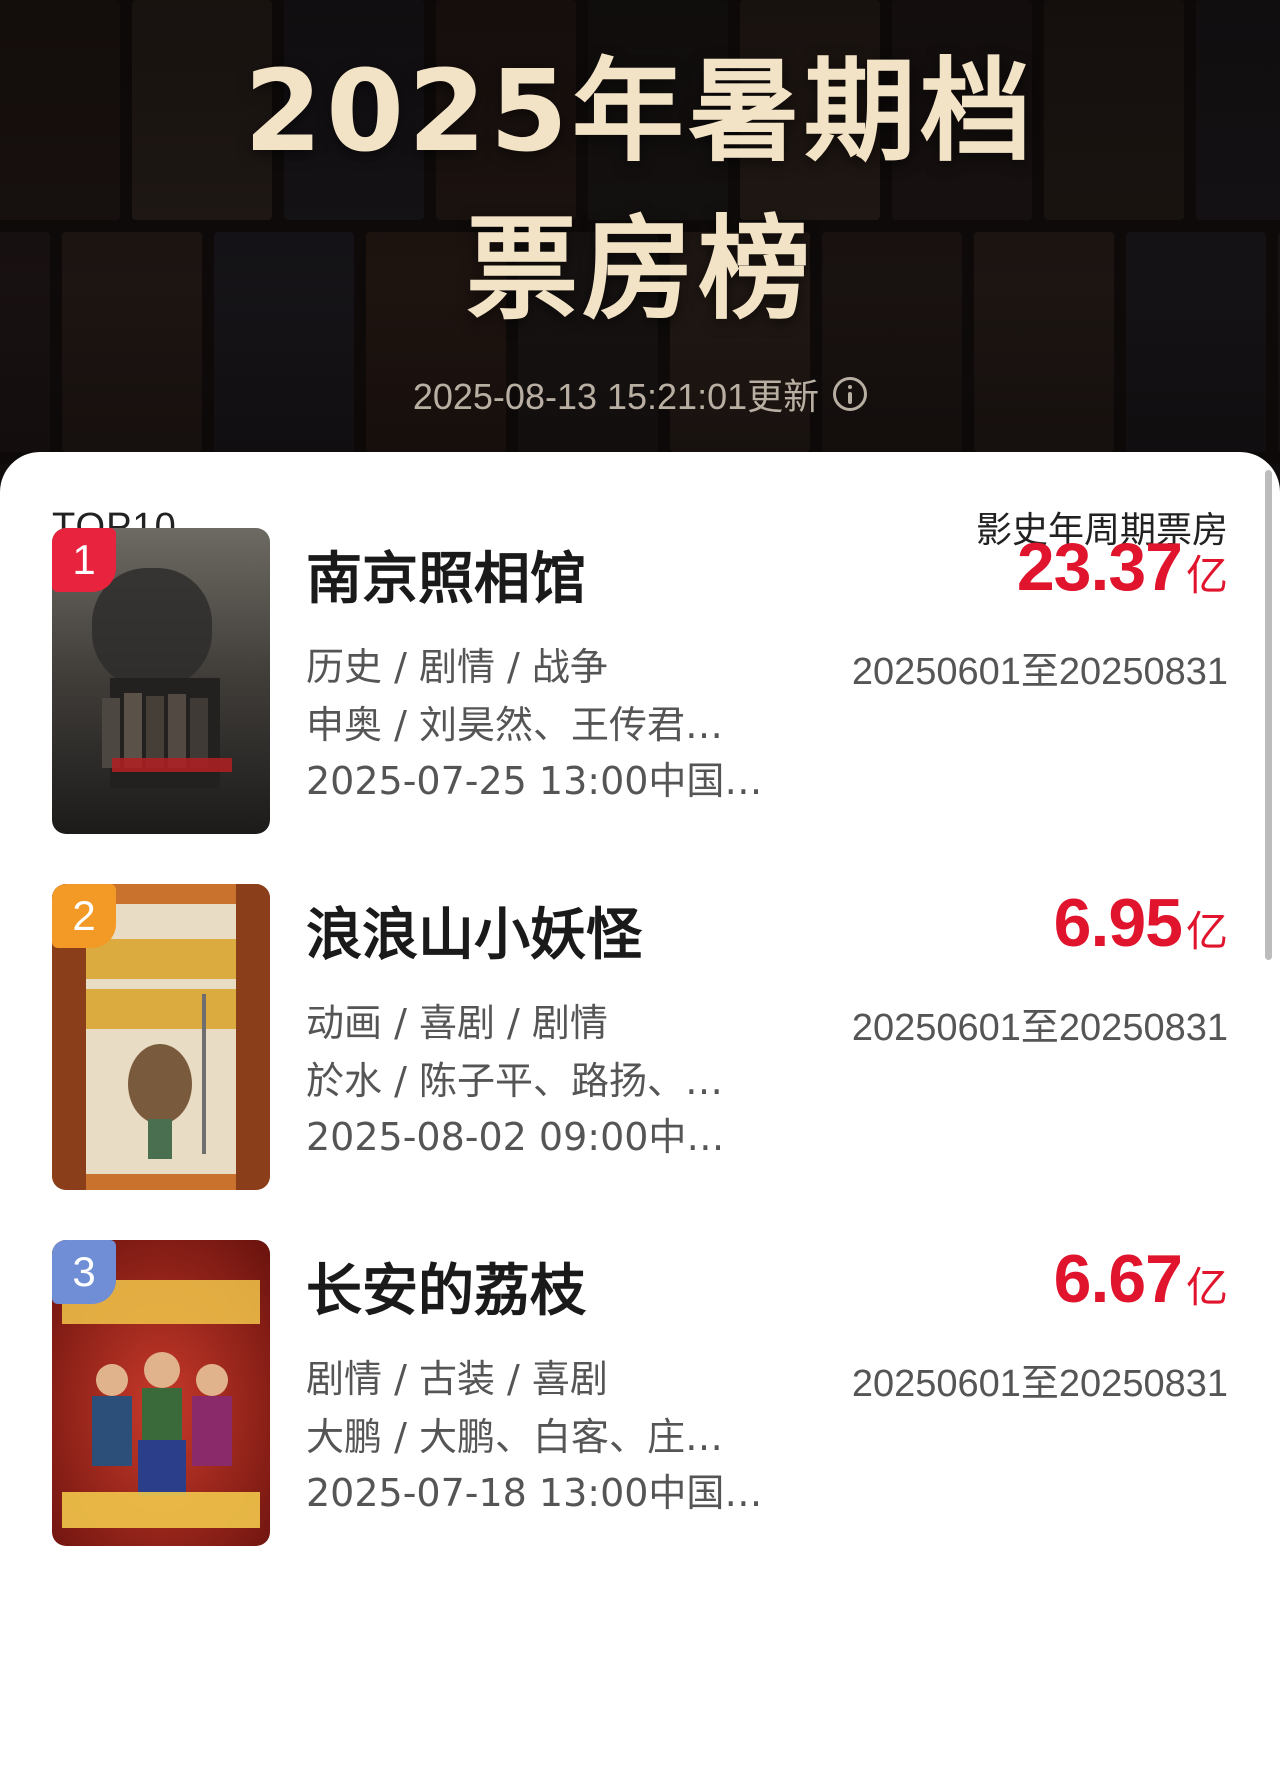  I want to click on box-office-value: 23.37, so click(1099, 567).